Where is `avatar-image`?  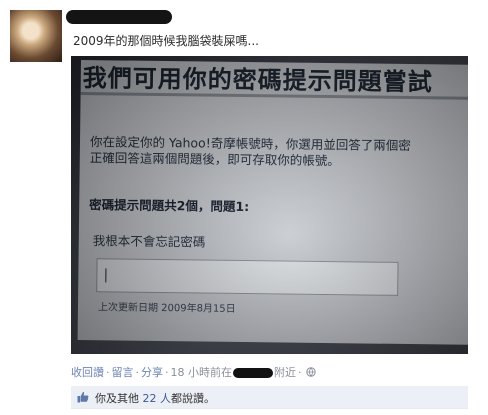 avatar-image is located at coordinates (36, 36).